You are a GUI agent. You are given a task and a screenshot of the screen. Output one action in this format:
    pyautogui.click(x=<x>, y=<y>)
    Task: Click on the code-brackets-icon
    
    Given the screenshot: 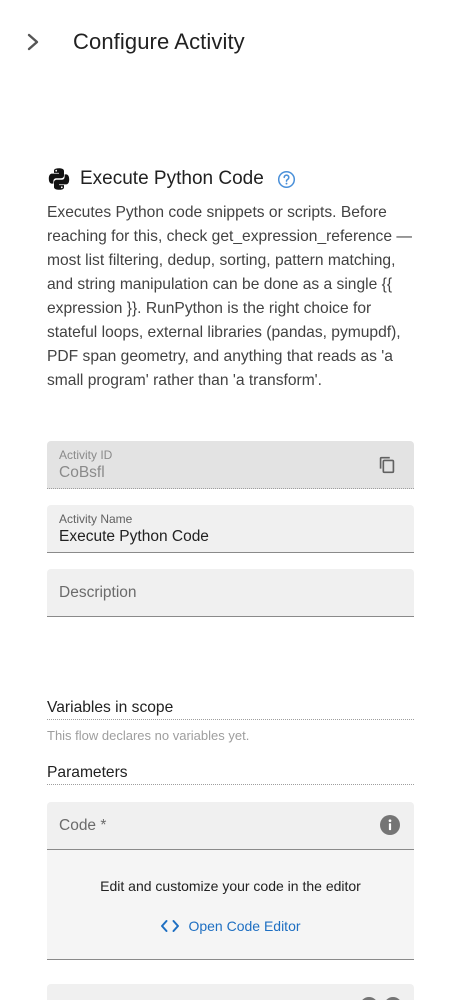 What is the action you would take?
    pyautogui.click(x=170, y=926)
    